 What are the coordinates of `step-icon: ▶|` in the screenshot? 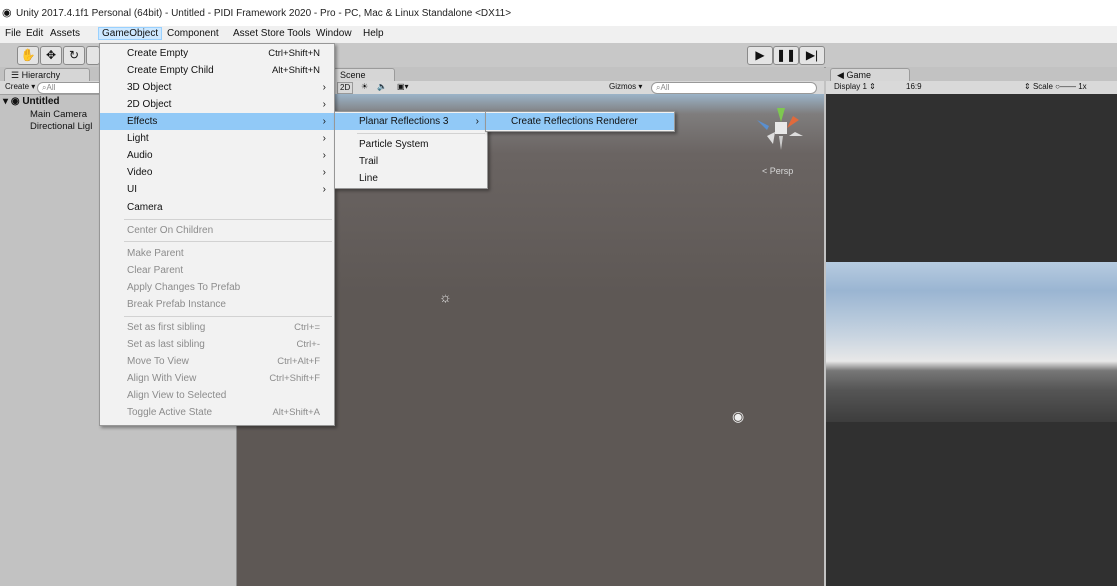 It's located at (812, 55).